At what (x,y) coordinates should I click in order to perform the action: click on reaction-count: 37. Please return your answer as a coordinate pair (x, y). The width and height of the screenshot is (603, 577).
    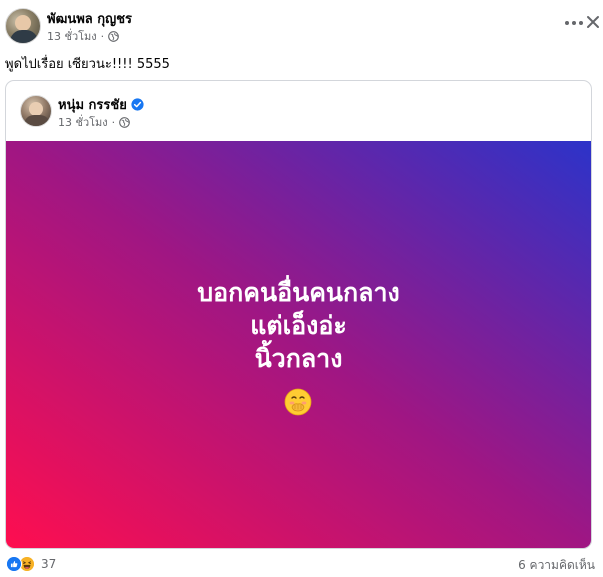
    Looking at the image, I should click on (48, 564).